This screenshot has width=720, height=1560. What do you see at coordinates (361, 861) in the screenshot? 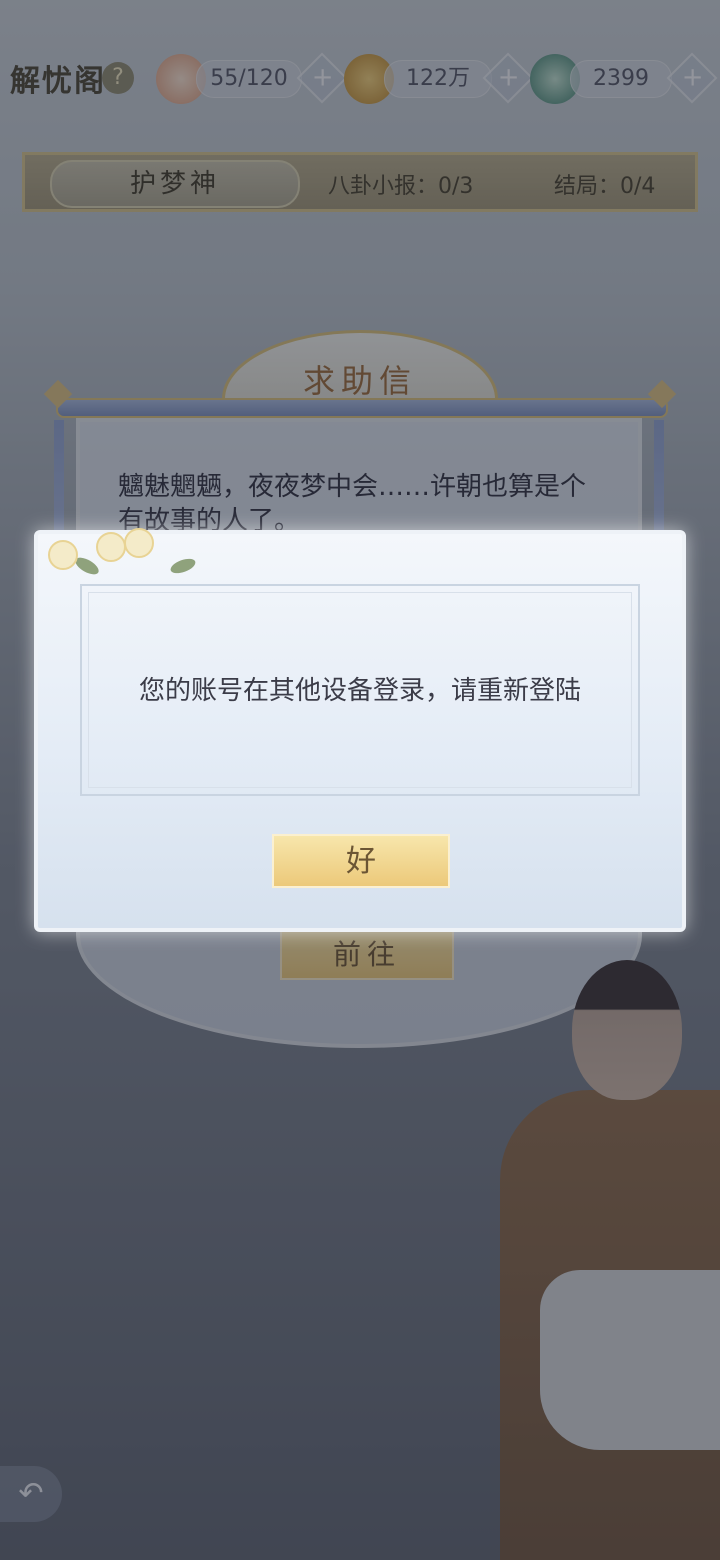
I see `ok-button: 好` at bounding box center [361, 861].